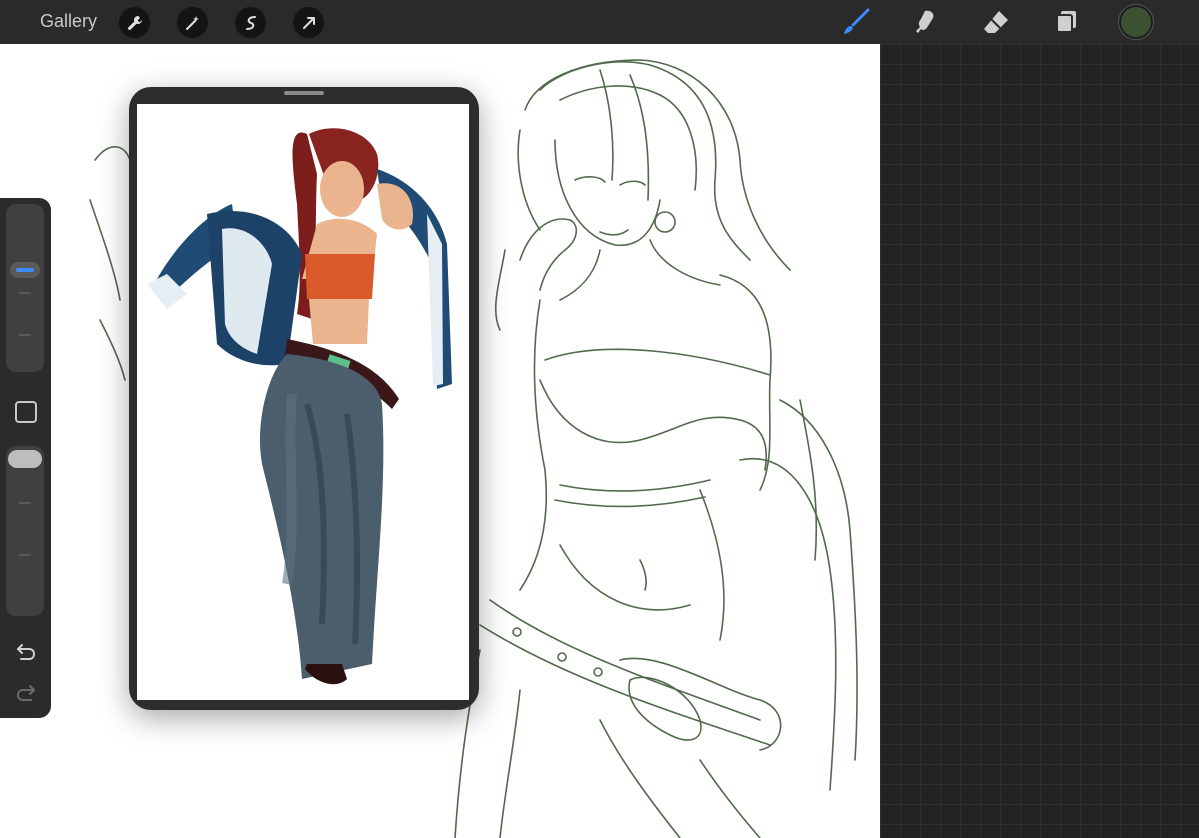  I want to click on left-sidebar, so click(25, 458).